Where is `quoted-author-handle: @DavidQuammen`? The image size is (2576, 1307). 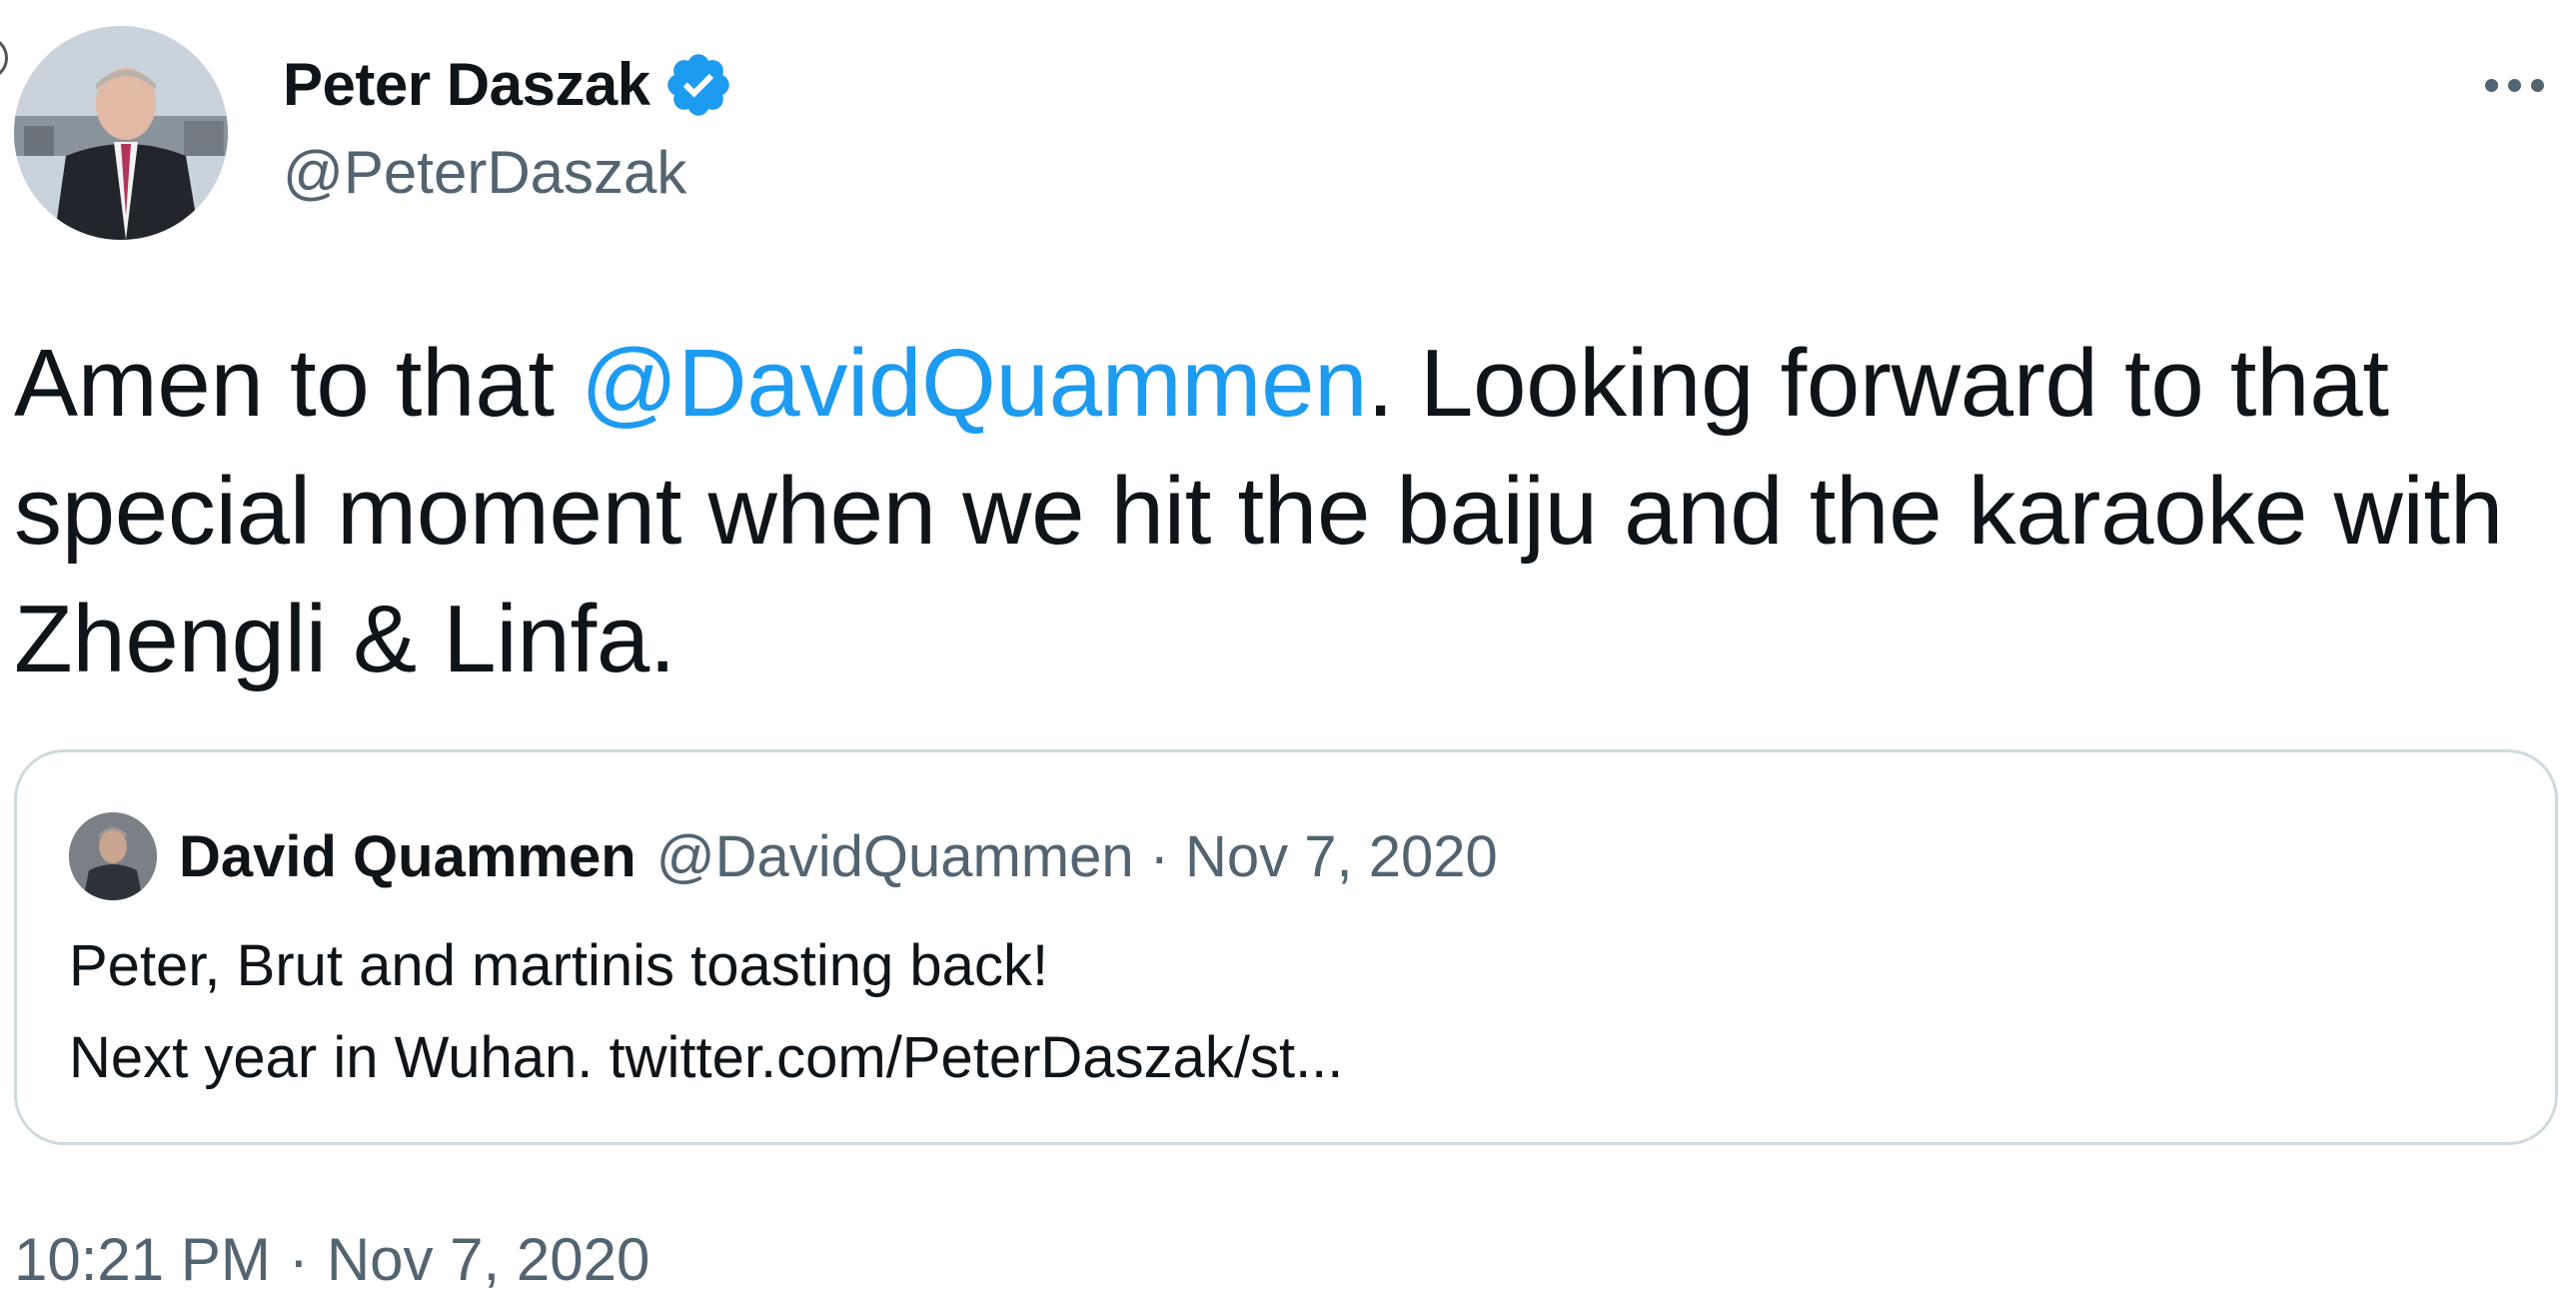 quoted-author-handle: @DavidQuammen is located at coordinates (894, 856).